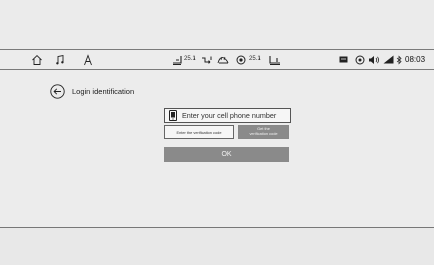  Describe the element at coordinates (359, 59) in the screenshot. I see `location-icon` at that location.